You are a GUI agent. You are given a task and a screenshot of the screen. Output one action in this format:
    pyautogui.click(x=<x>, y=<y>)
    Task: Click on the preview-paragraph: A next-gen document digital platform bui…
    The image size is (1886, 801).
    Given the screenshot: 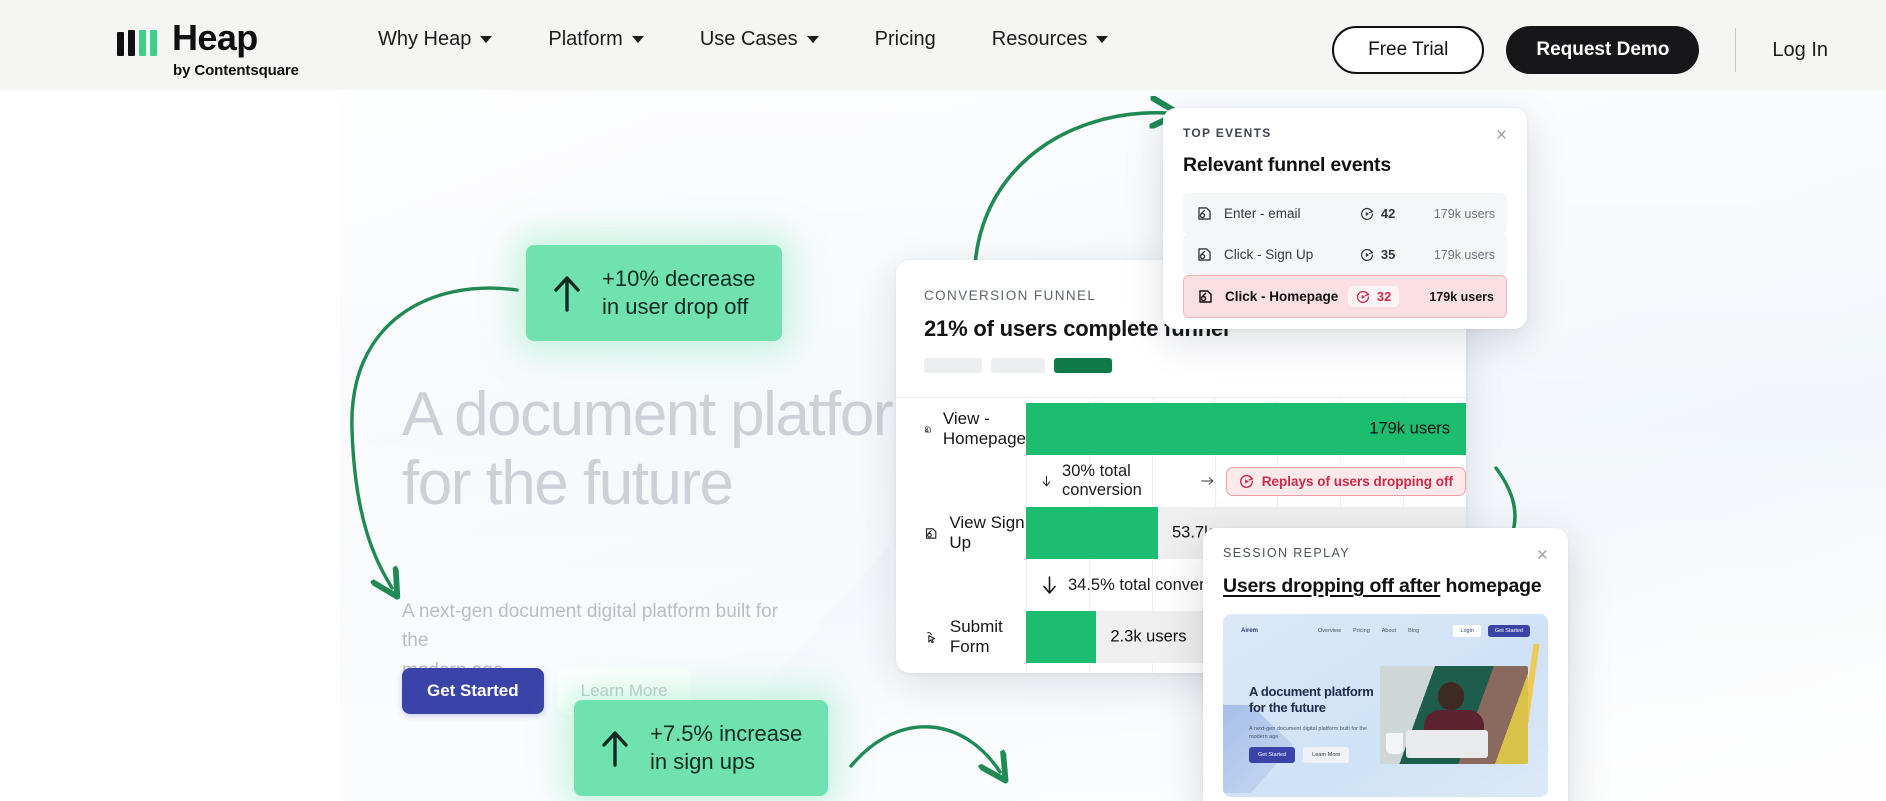 What is the action you would take?
    pyautogui.click(x=1308, y=733)
    